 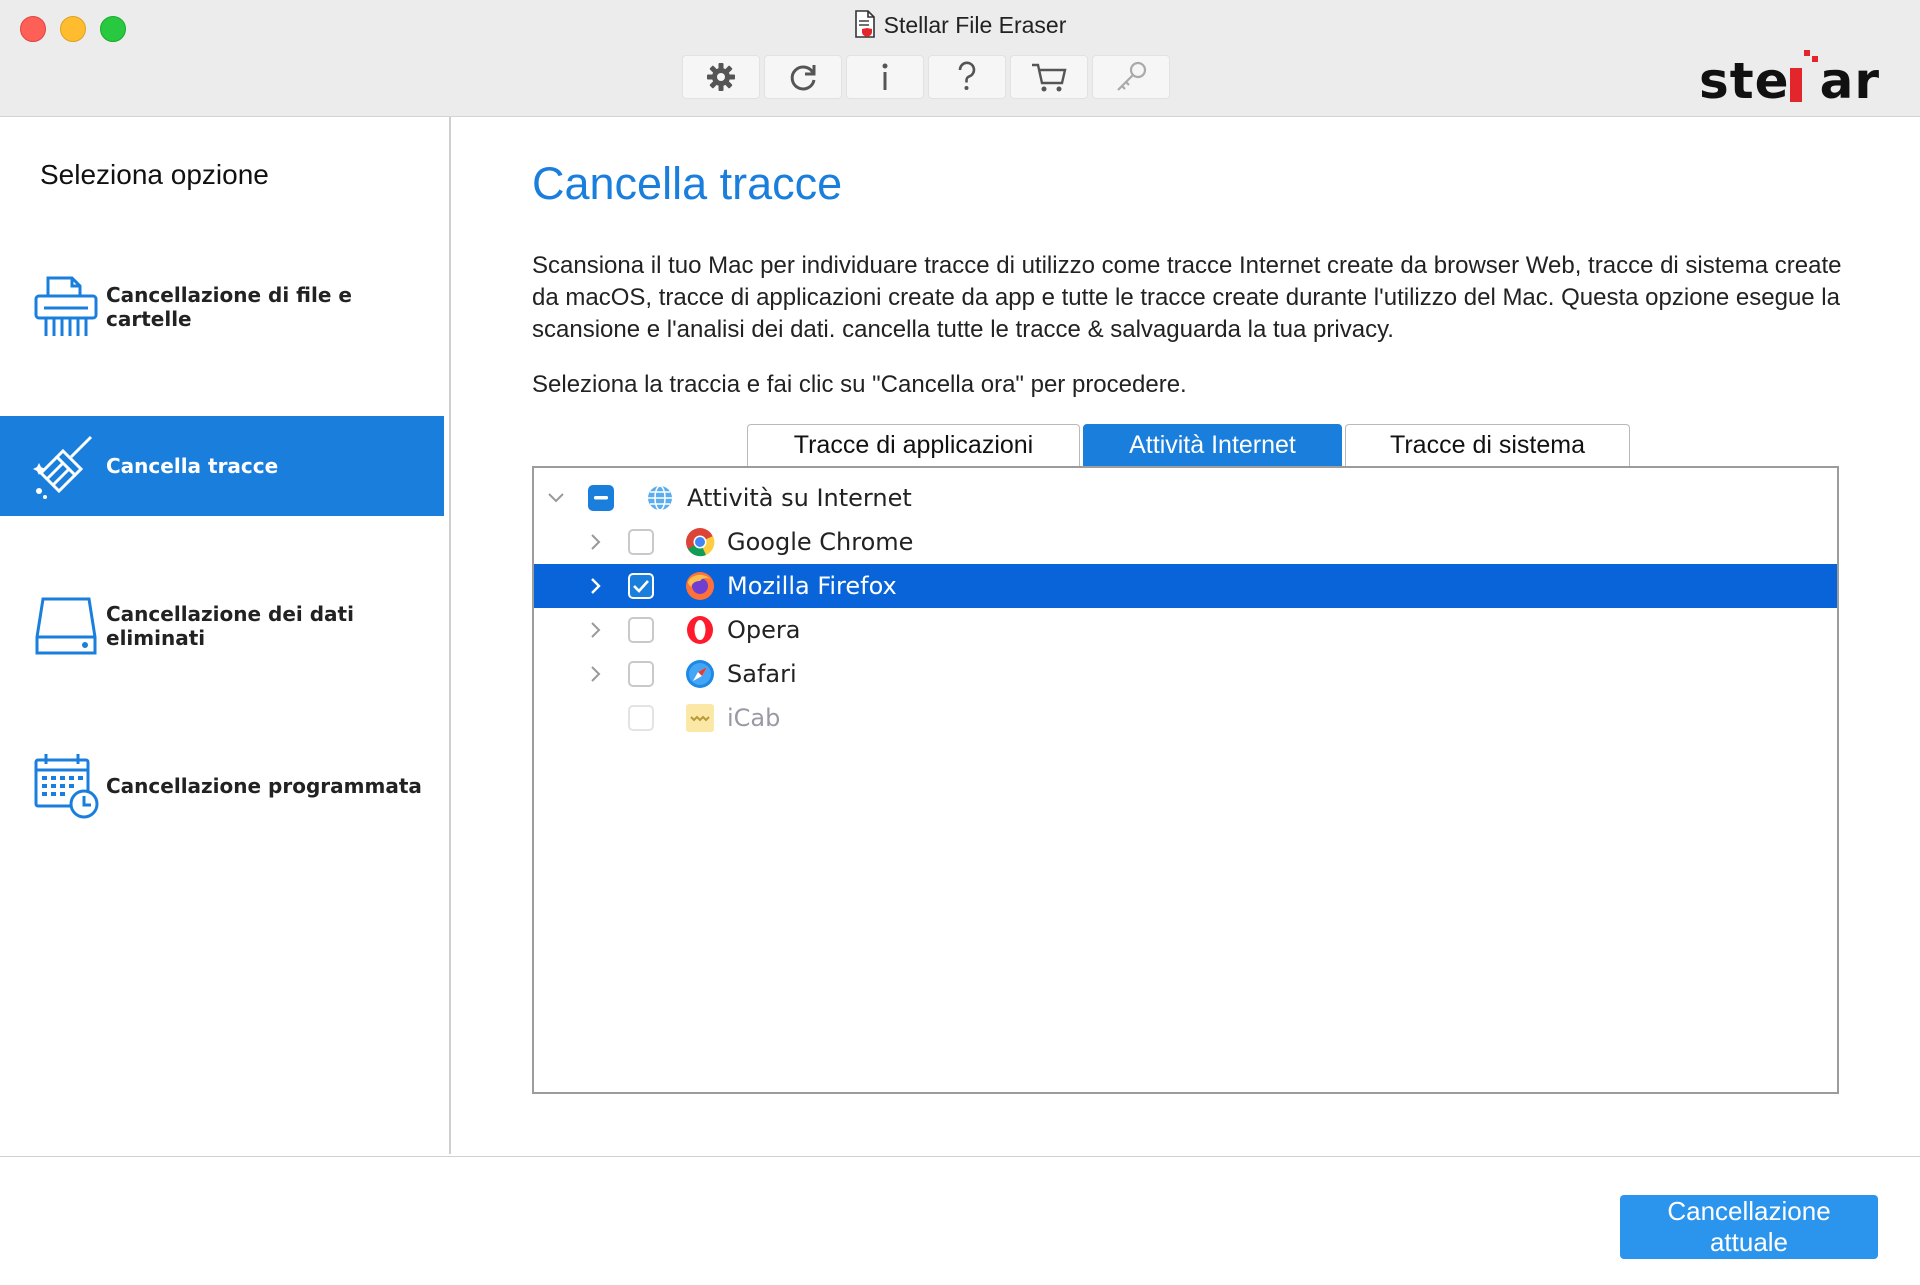 What do you see at coordinates (926, 77) in the screenshot?
I see `toolbar` at bounding box center [926, 77].